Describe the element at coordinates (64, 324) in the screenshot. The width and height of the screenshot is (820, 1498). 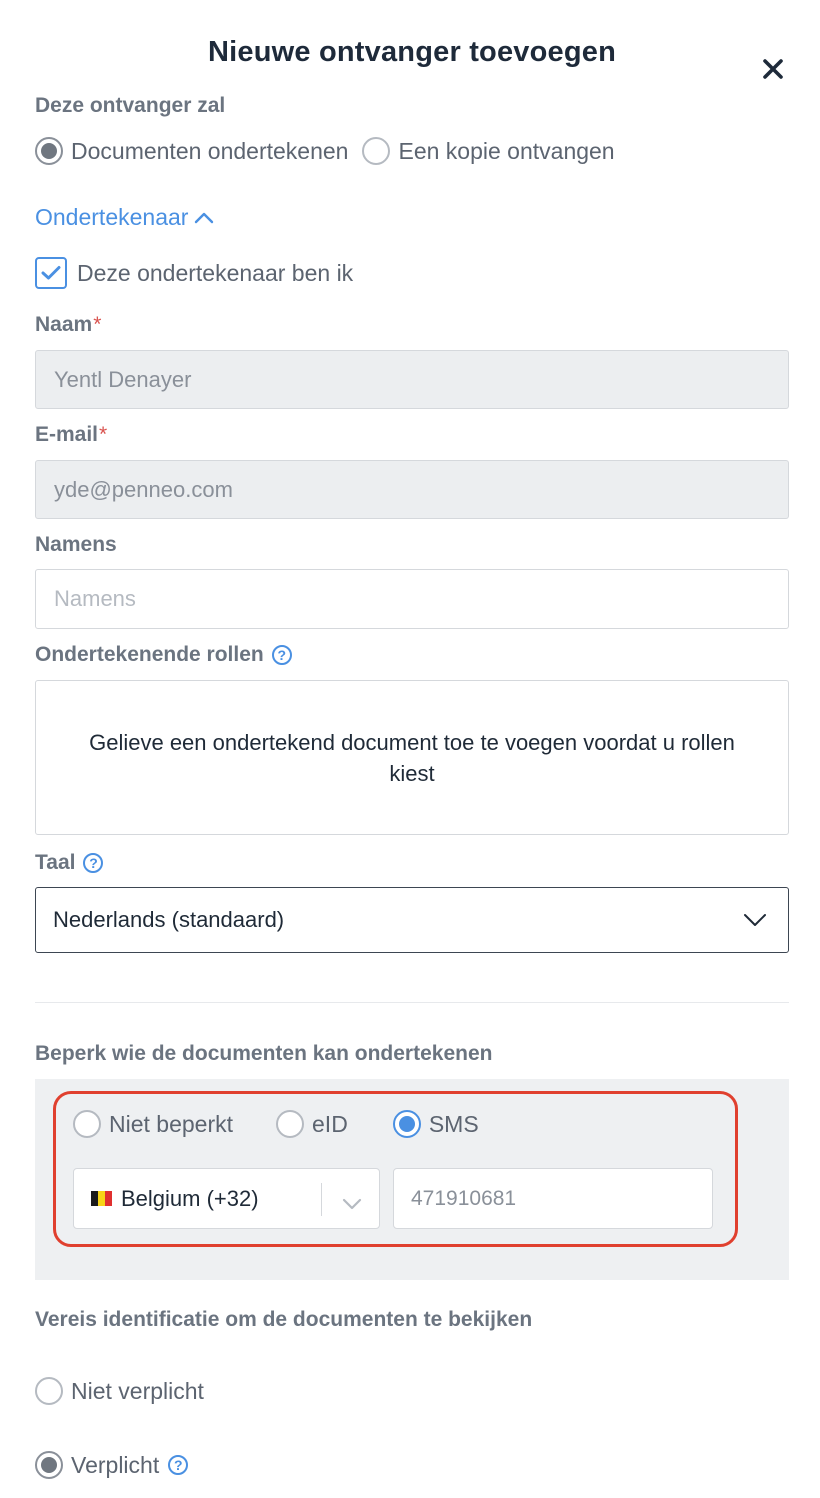
I see `name-label-text: Naam` at that location.